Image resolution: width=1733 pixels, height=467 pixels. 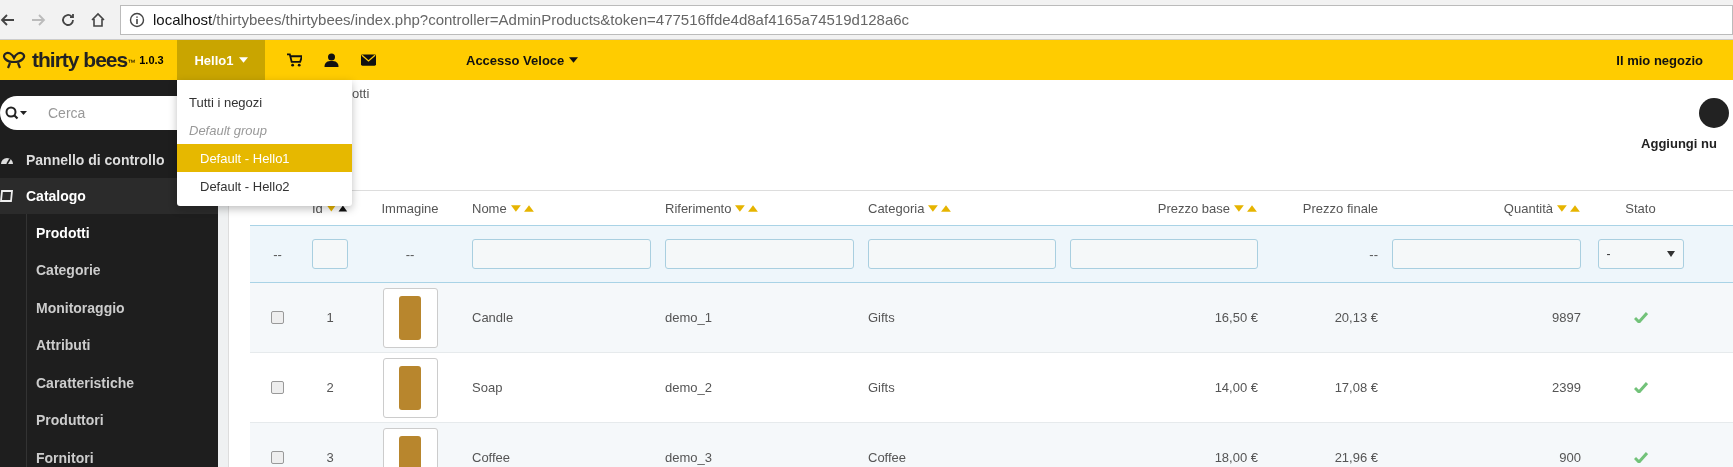 I want to click on add-circle-icon, so click(x=1714, y=113).